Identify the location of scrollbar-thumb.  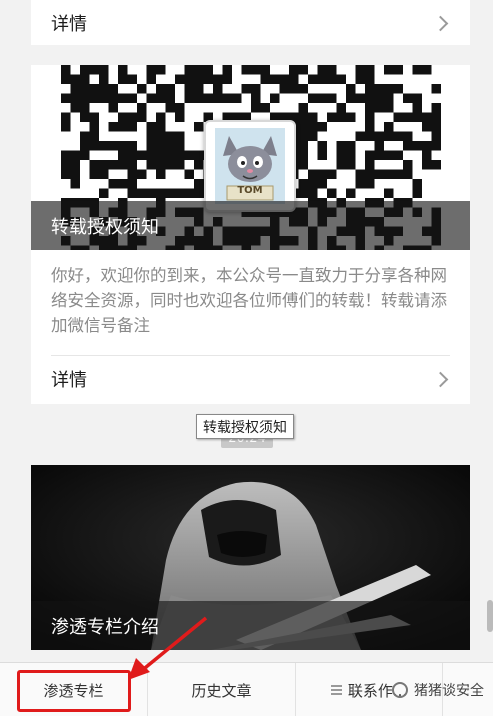
(490, 616).